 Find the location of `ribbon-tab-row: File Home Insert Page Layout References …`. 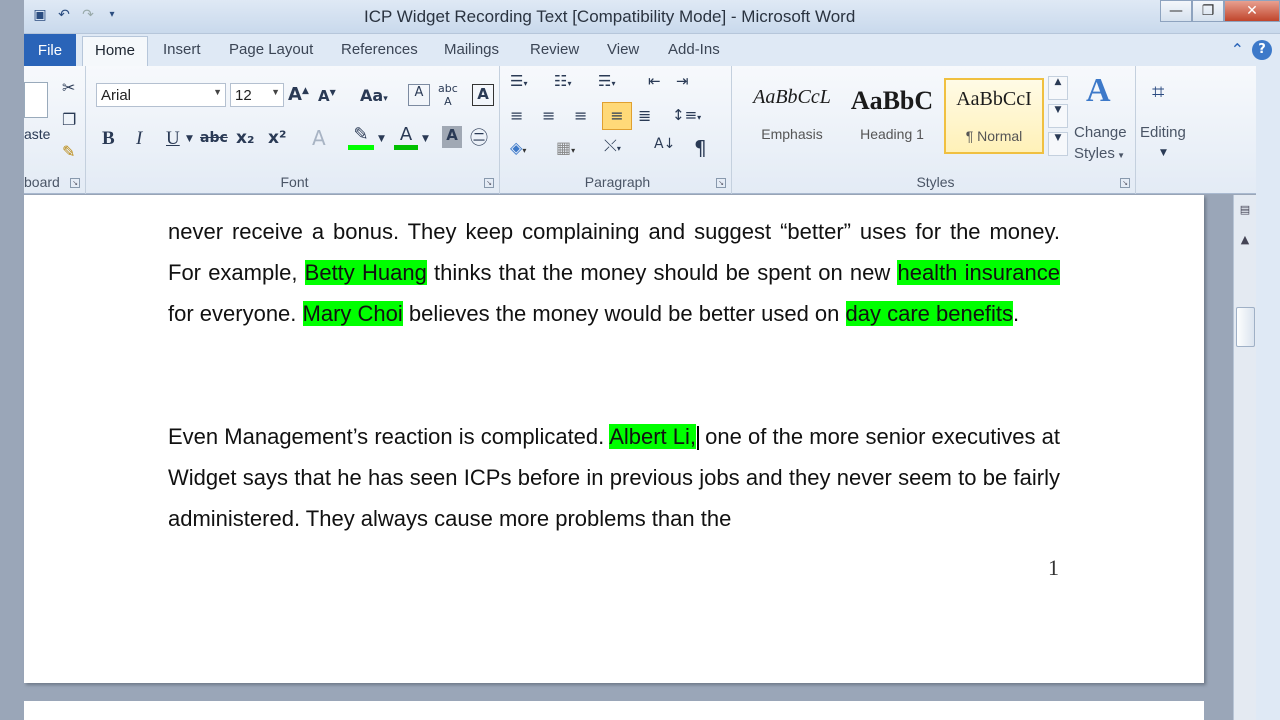

ribbon-tab-row: File Home Insert Page Layout References … is located at coordinates (652, 51).